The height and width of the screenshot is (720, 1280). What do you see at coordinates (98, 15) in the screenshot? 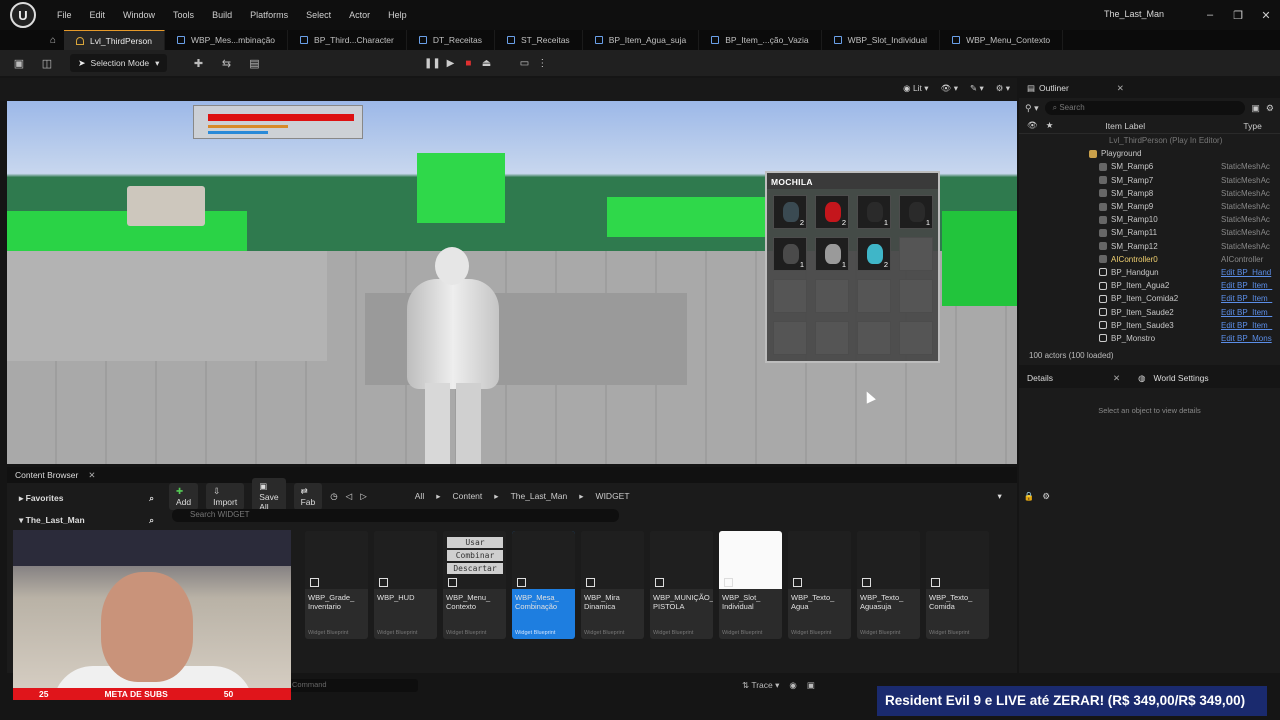
I see `menu-item-edit: Edit` at bounding box center [98, 15].